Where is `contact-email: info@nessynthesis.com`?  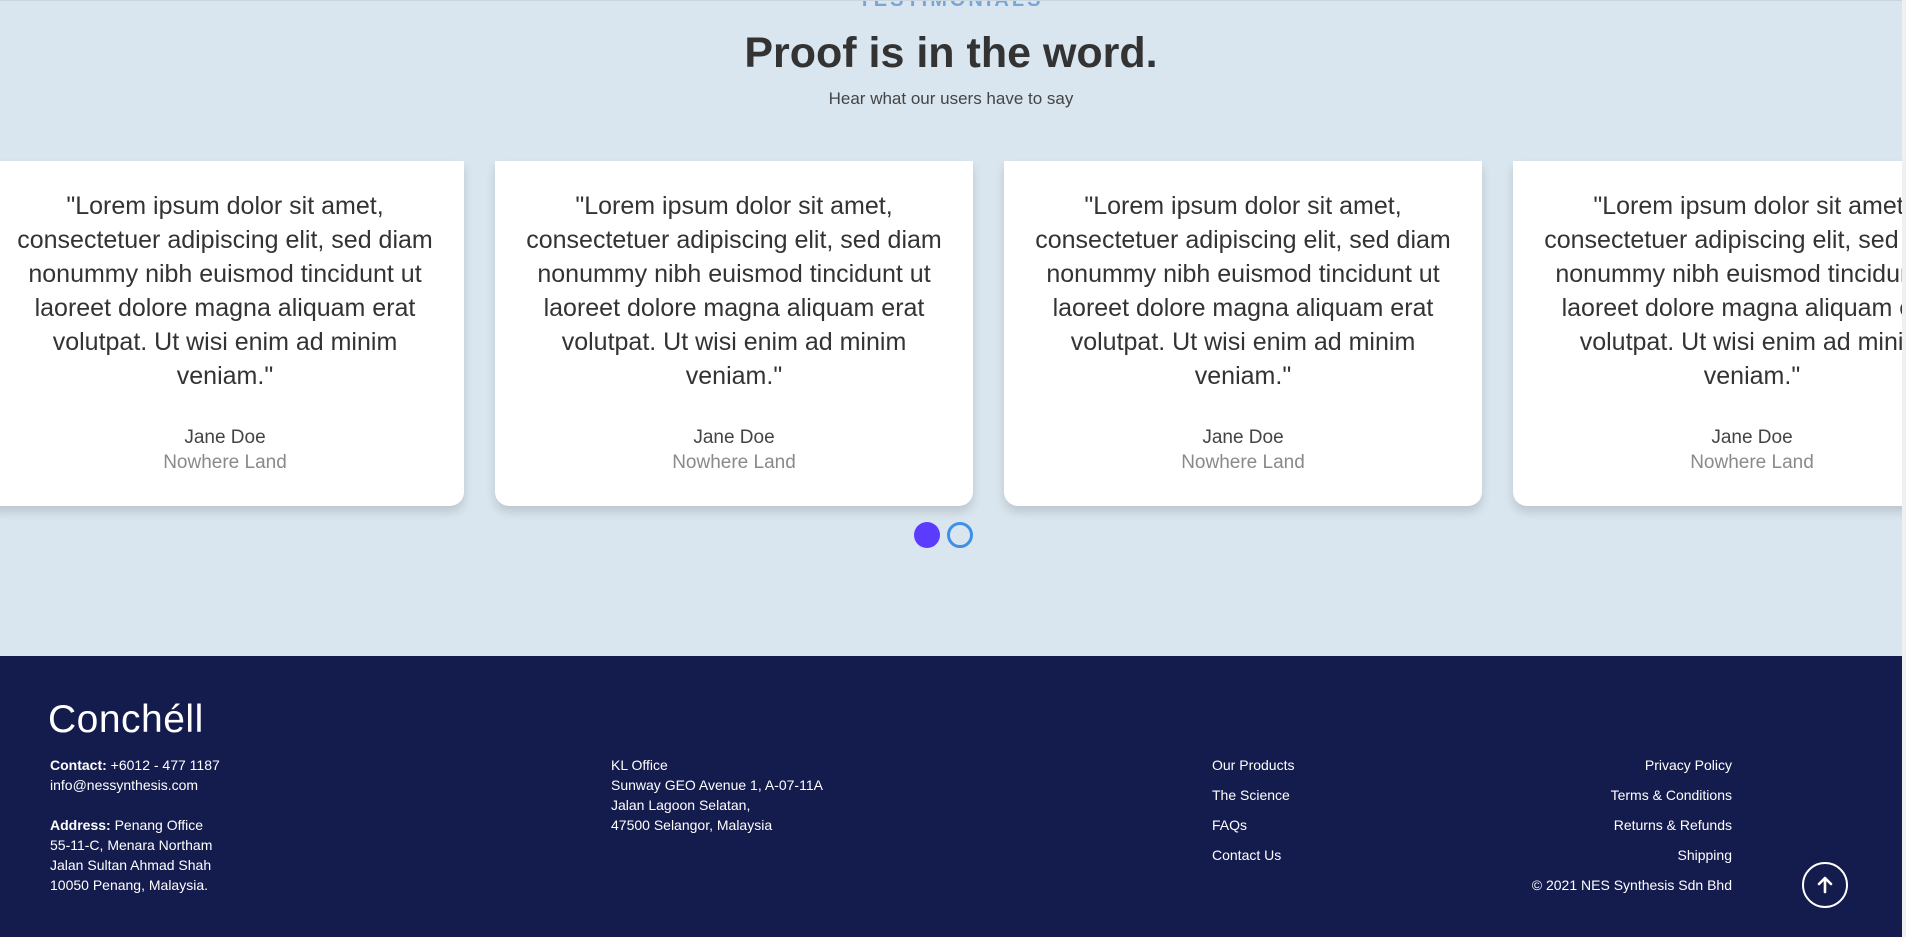 contact-email: info@nessynthesis.com is located at coordinates (124, 785).